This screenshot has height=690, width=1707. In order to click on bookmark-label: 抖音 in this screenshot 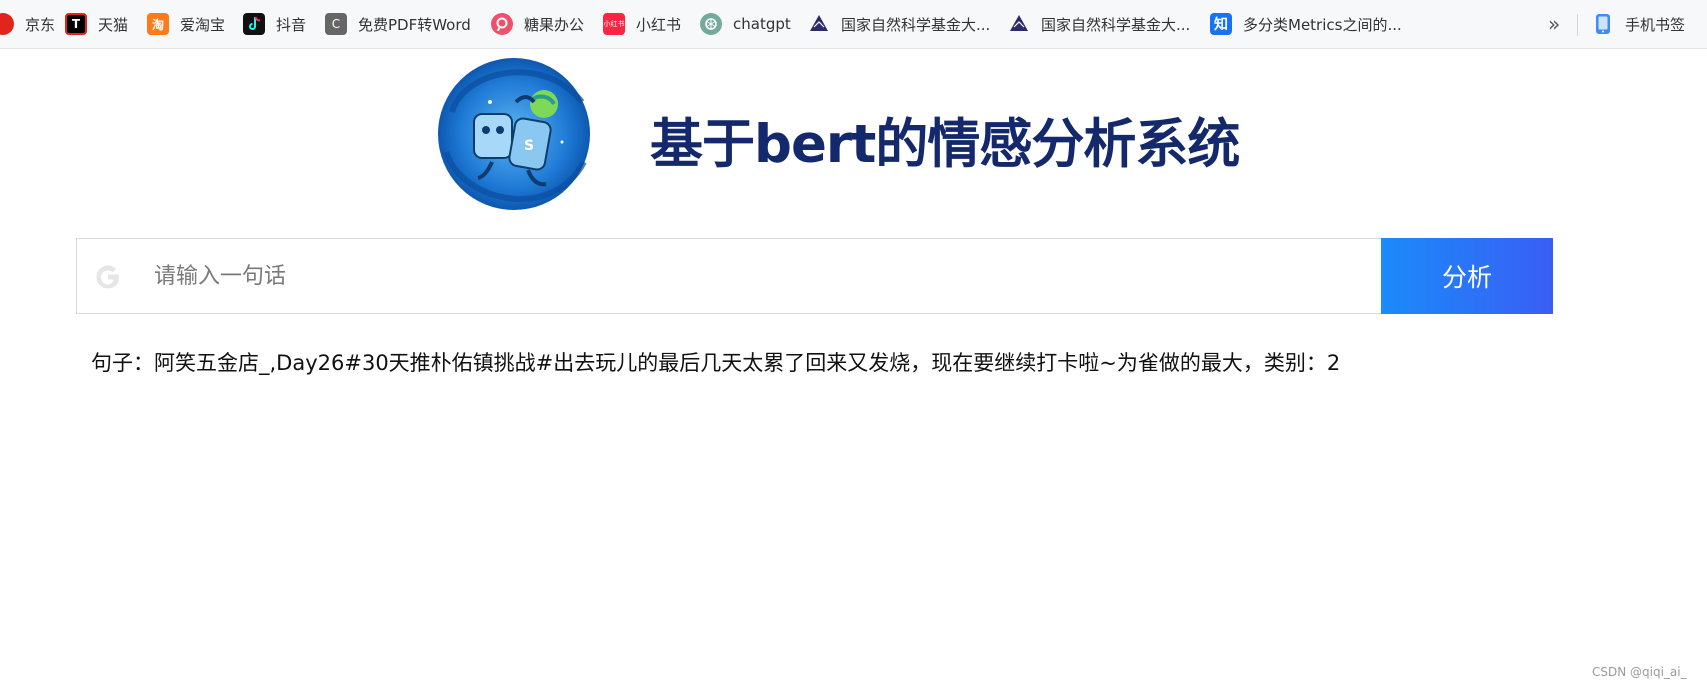, I will do `click(291, 24)`.